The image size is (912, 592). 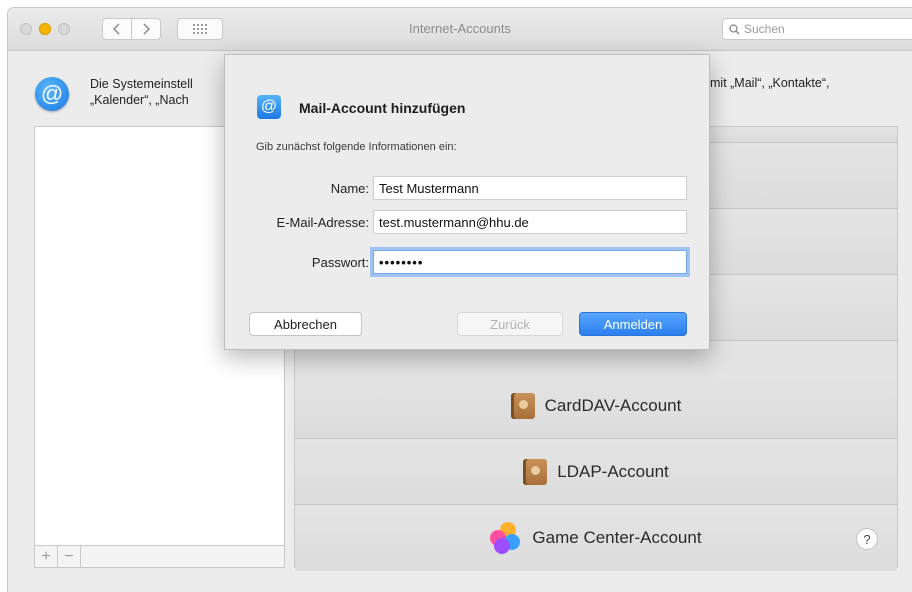 What do you see at coordinates (770, 83) in the screenshot?
I see `header-description-right: mit „Mail“, „Kontakte“,` at bounding box center [770, 83].